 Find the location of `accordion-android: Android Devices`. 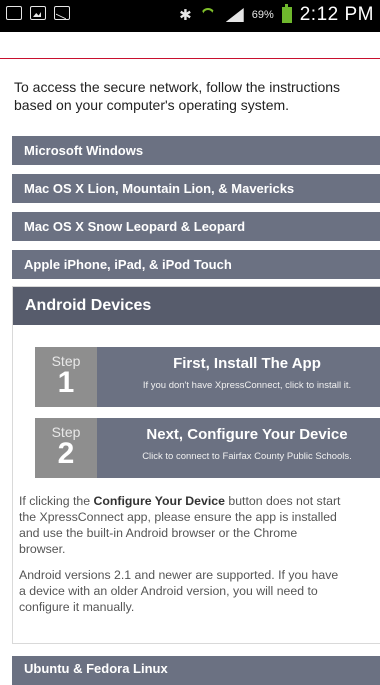

accordion-android: Android Devices is located at coordinates (196, 306).